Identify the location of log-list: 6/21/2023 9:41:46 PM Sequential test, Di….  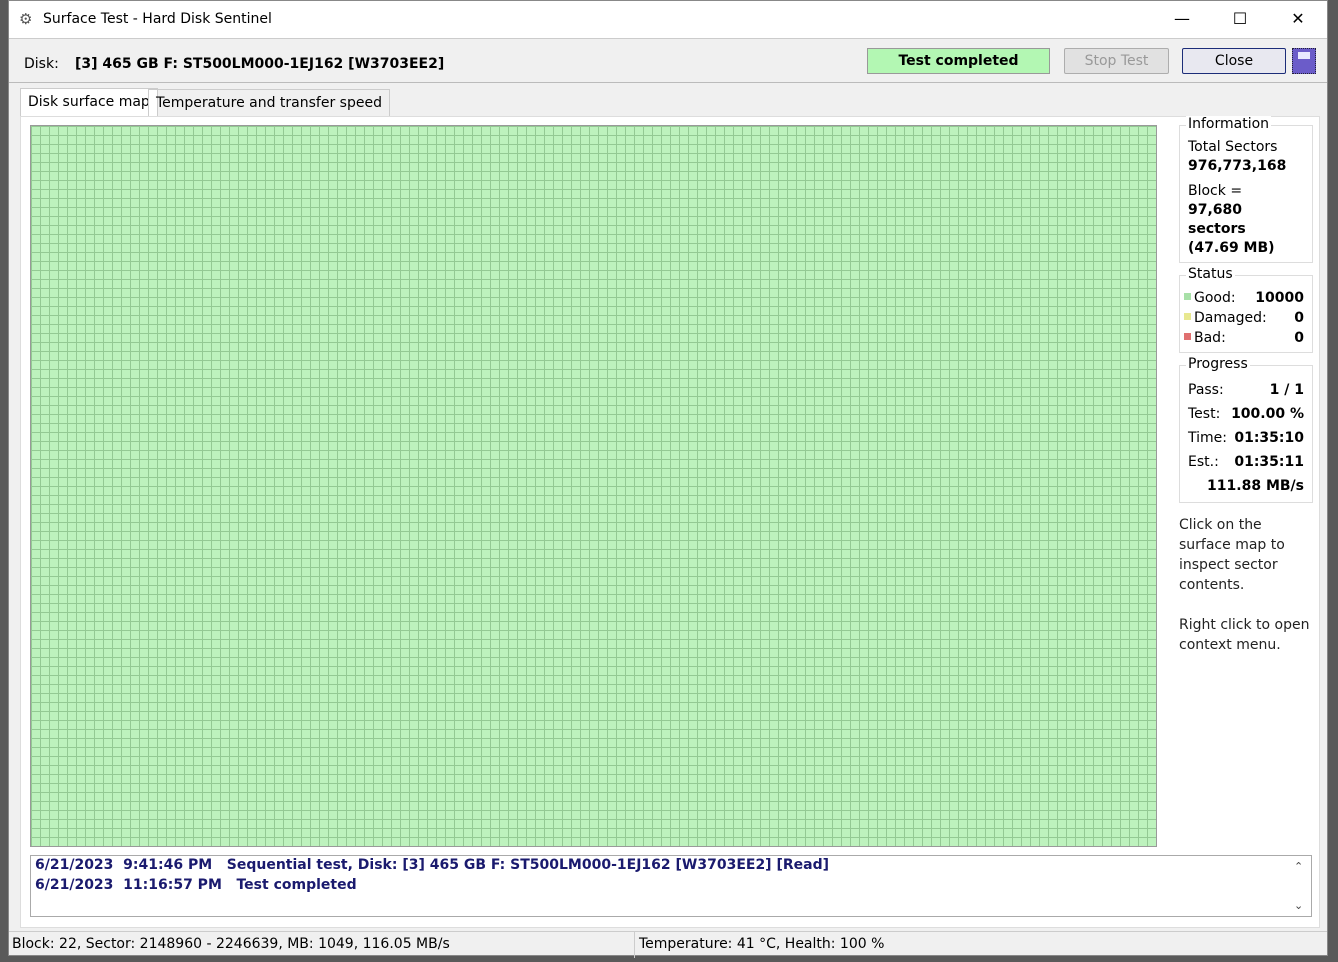
(671, 886).